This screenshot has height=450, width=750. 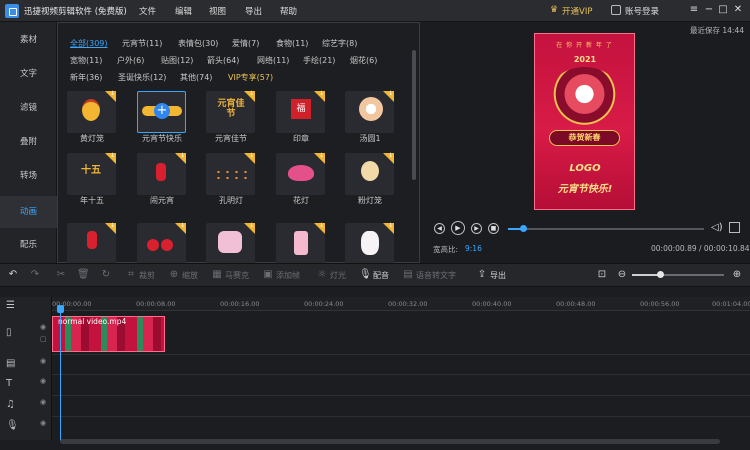 What do you see at coordinates (91, 244) in the screenshot?
I see `tile-red-lantern: ↓` at bounding box center [91, 244].